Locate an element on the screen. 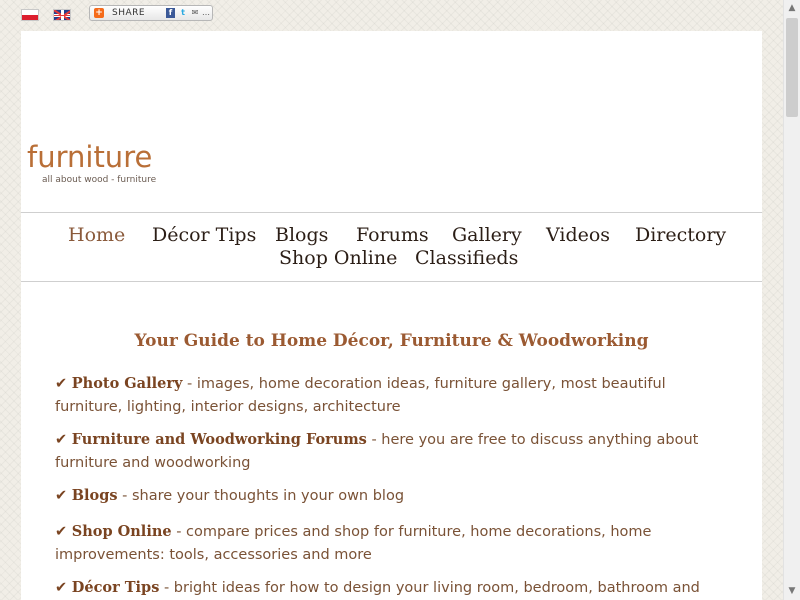 The width and height of the screenshot is (800, 600). nav-item-gallery: Gallery is located at coordinates (487, 235).